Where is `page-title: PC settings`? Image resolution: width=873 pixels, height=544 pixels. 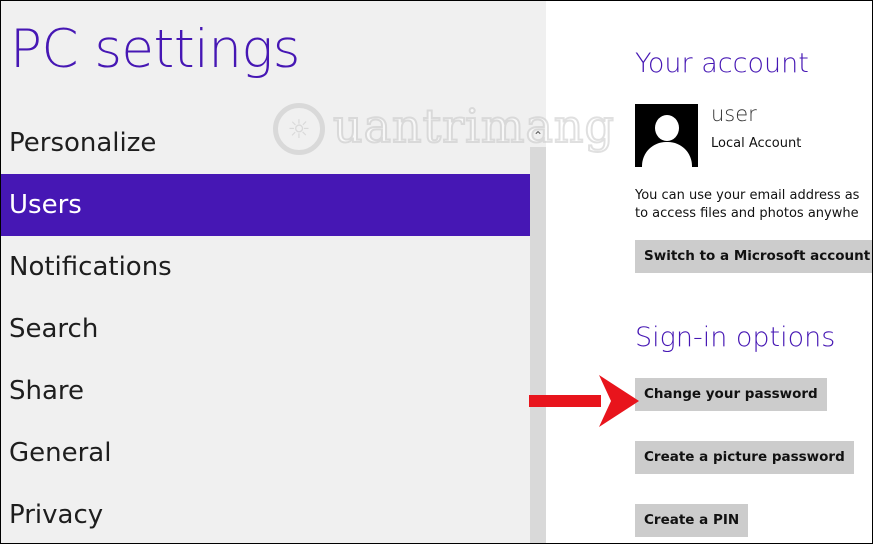
page-title: PC settings is located at coordinates (155, 49).